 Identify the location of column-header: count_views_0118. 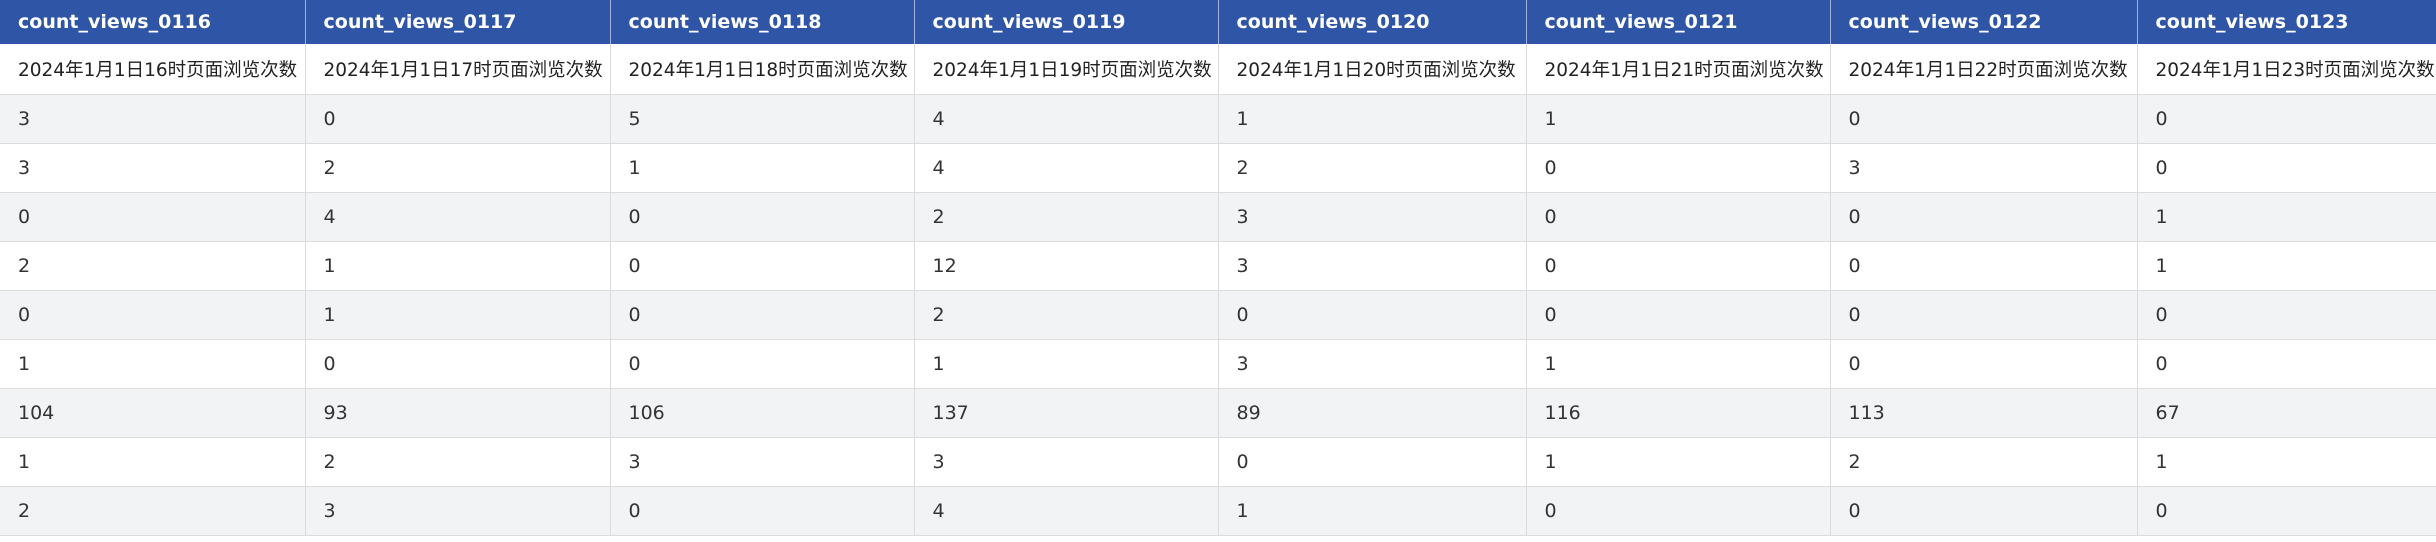
(762, 22).